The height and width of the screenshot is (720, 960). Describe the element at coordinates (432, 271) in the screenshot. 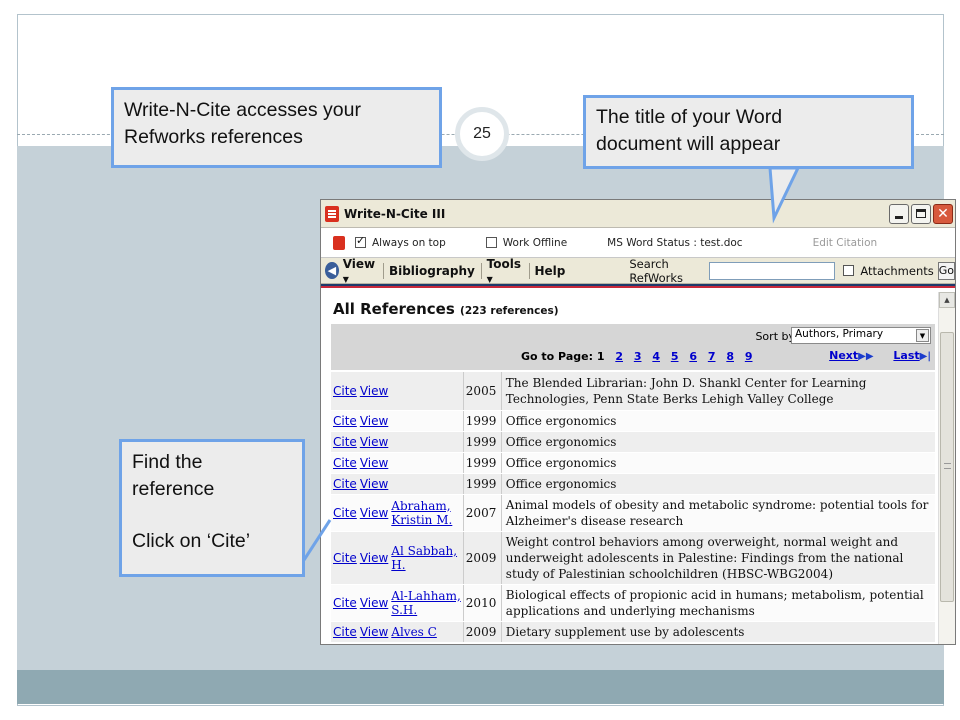

I see `menu-bibliography: Bibliography` at that location.